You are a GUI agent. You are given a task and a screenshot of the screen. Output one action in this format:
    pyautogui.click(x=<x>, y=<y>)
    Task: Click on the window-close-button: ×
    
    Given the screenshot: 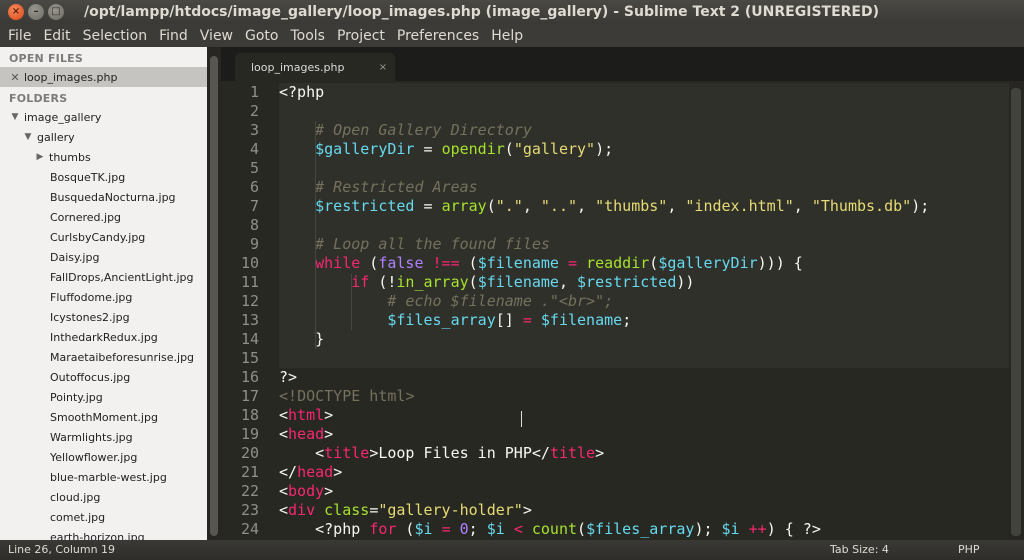 What is the action you would take?
    pyautogui.click(x=16, y=12)
    